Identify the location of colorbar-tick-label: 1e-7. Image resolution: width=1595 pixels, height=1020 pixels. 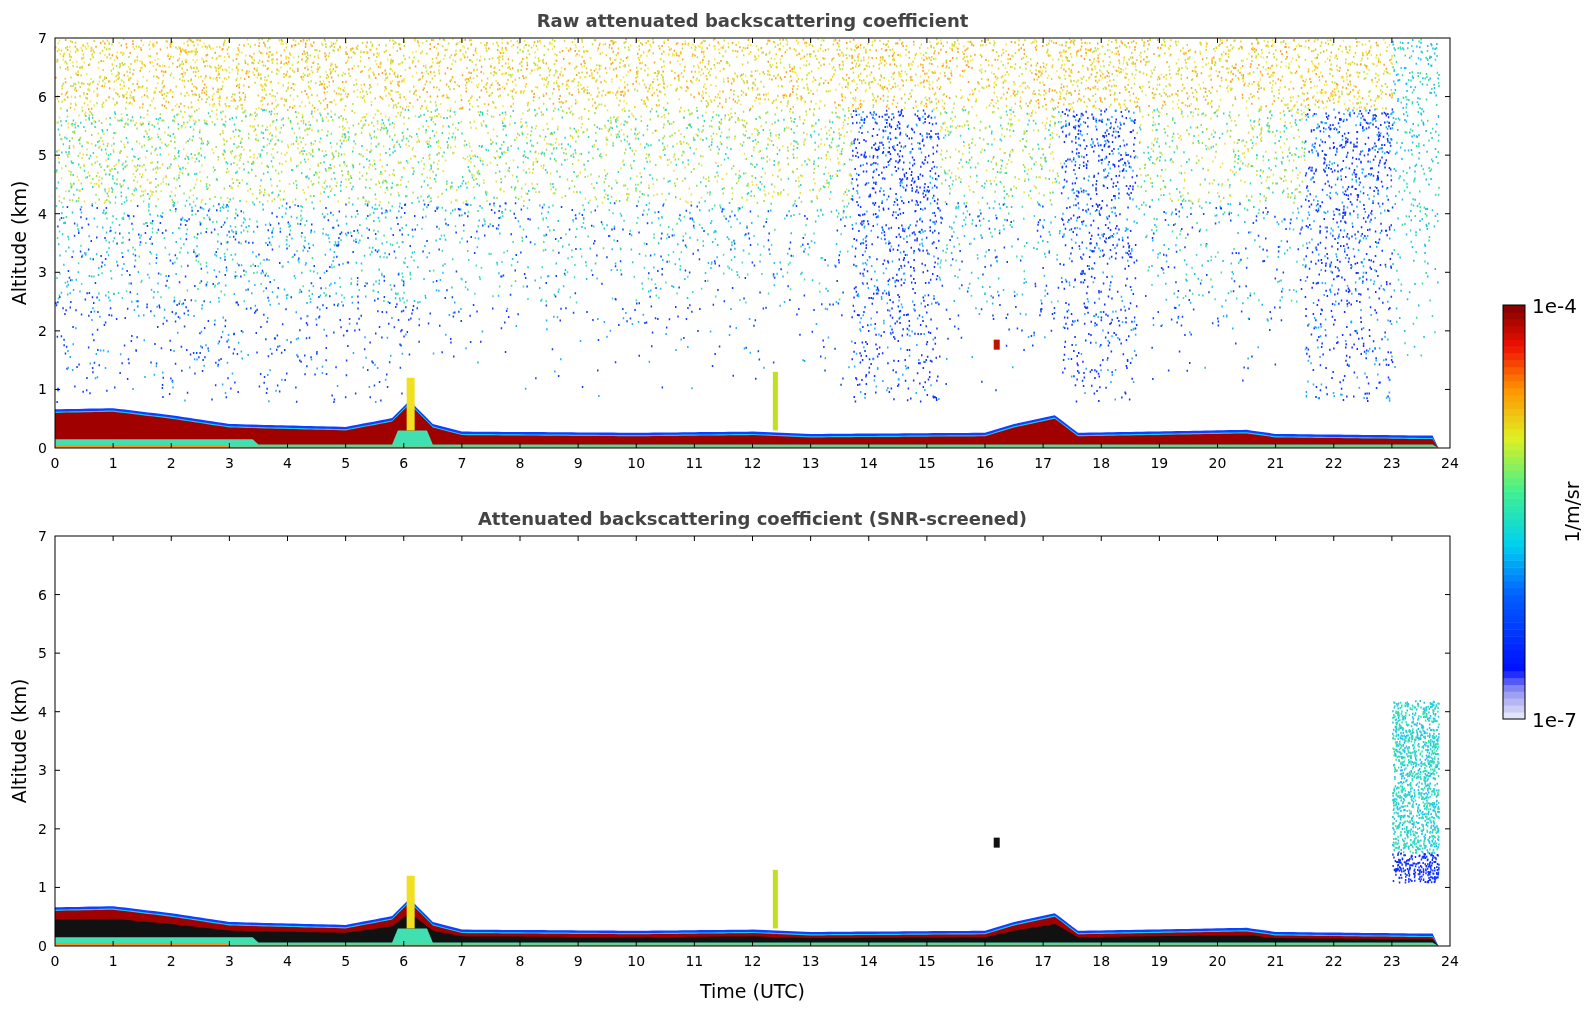
(1554, 720).